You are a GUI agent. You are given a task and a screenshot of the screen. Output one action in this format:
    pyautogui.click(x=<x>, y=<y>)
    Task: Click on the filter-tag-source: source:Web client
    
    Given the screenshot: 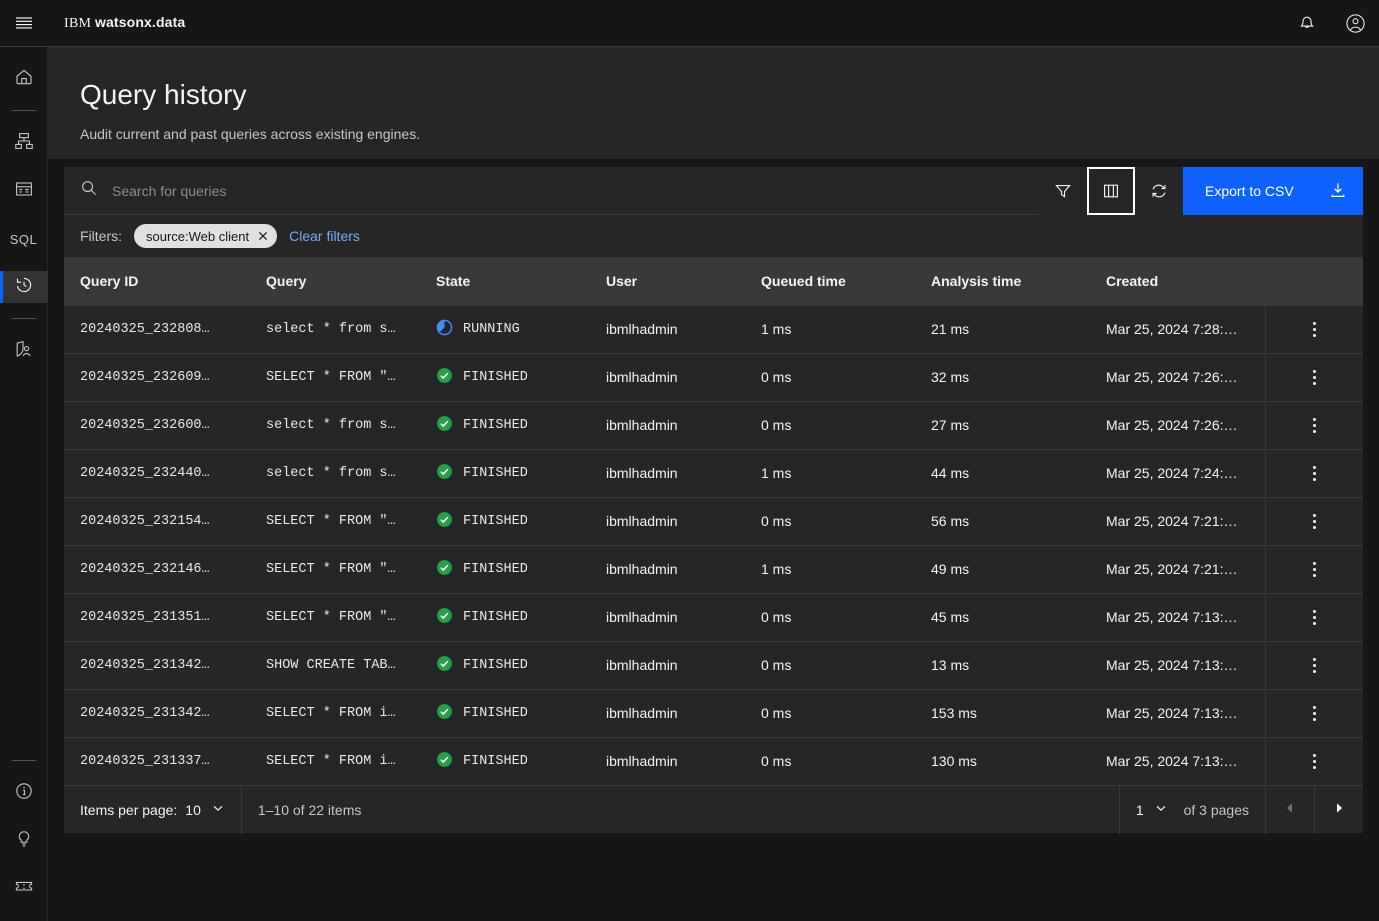 What is the action you would take?
    pyautogui.click(x=206, y=236)
    